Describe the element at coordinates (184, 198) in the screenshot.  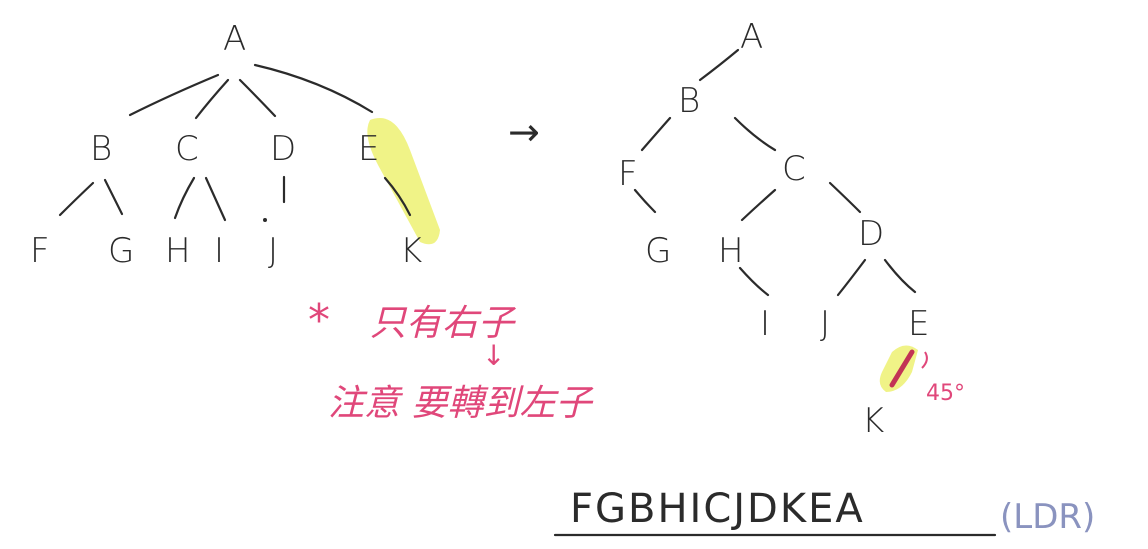
I see `edge-c-h` at that location.